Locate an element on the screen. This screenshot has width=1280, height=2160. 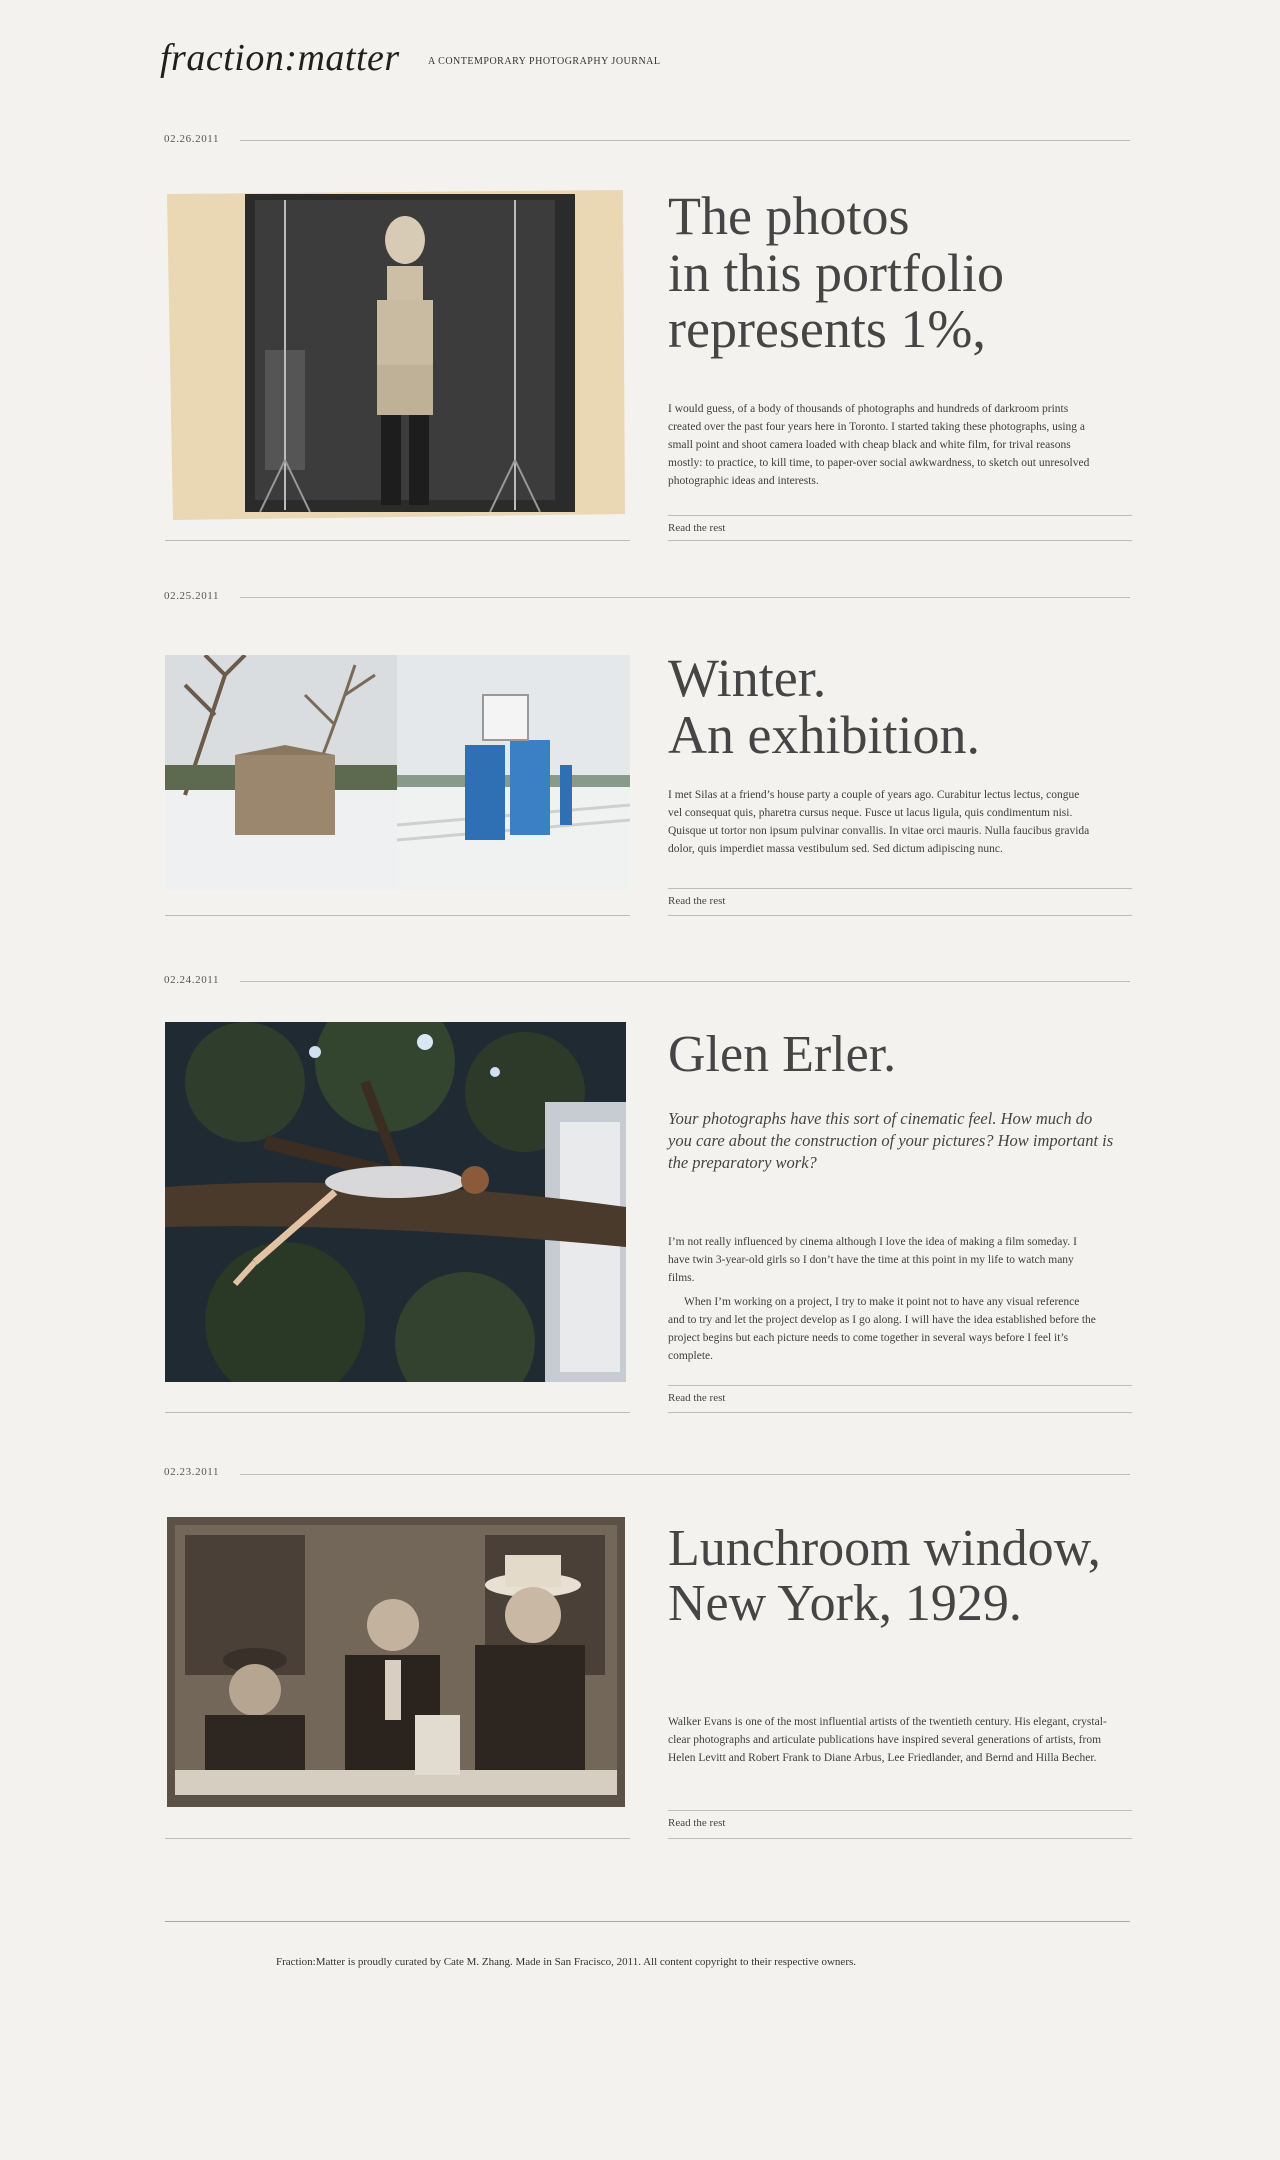
tree-photo-image is located at coordinates (395, 1202).